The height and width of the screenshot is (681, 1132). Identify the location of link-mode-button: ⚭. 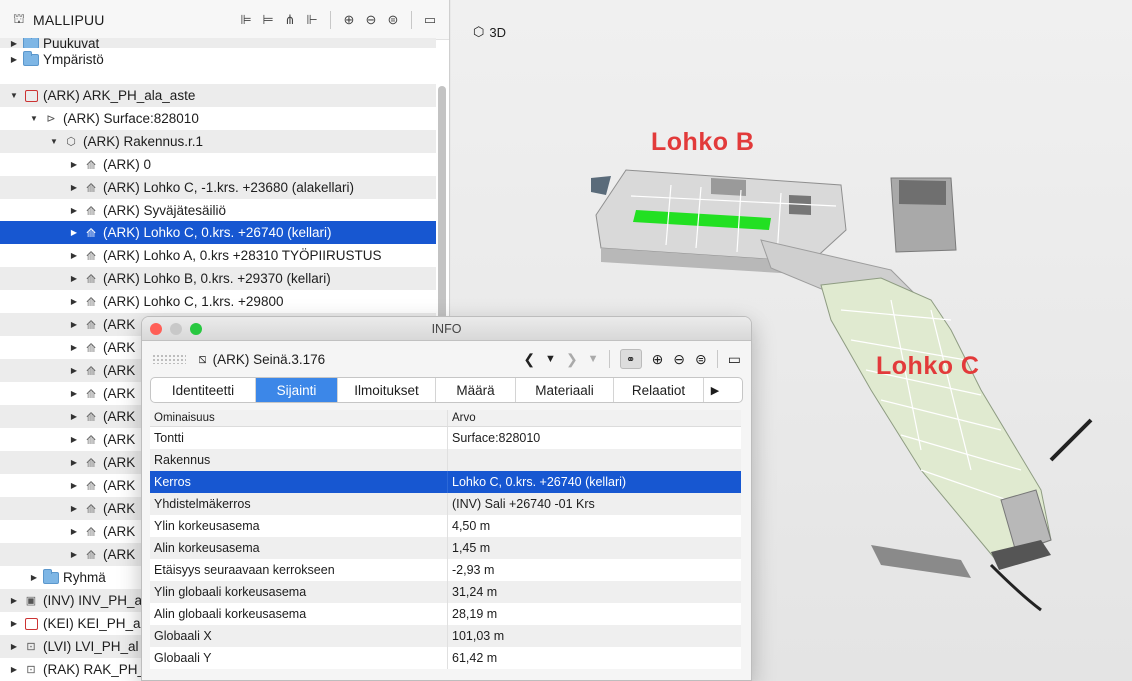
(630, 359).